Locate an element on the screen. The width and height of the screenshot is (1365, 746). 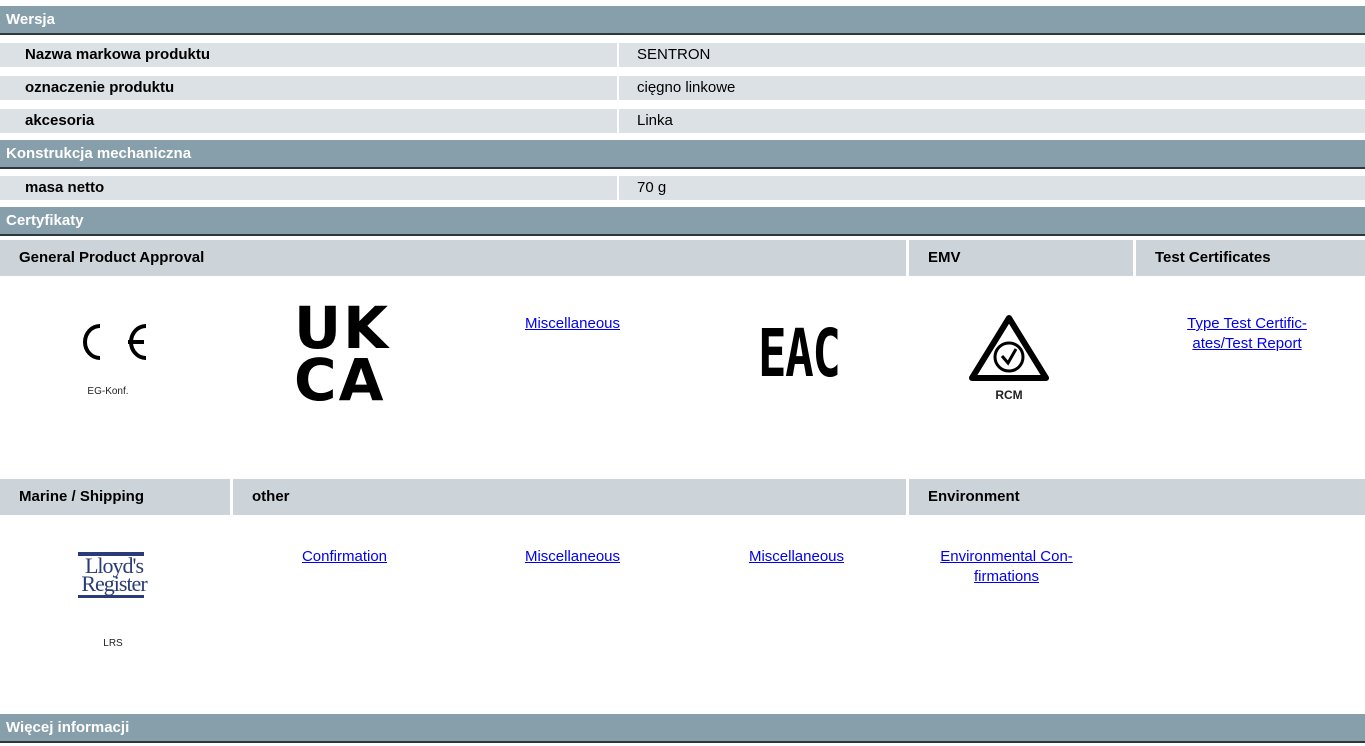
section-header-certificates: Certyfikaty is located at coordinates (682, 221).